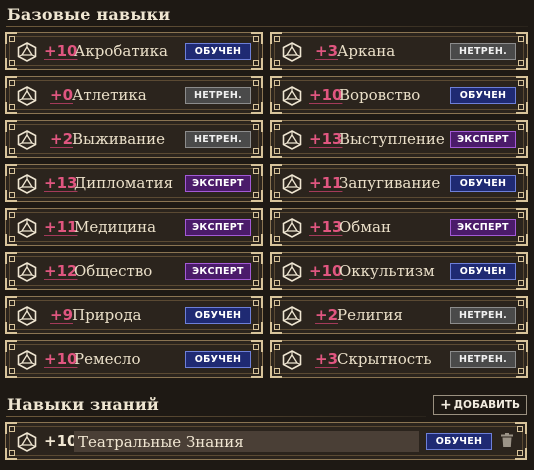 The image size is (534, 470). What do you see at coordinates (445, 405) in the screenshot?
I see `plus-icon: +` at bounding box center [445, 405].